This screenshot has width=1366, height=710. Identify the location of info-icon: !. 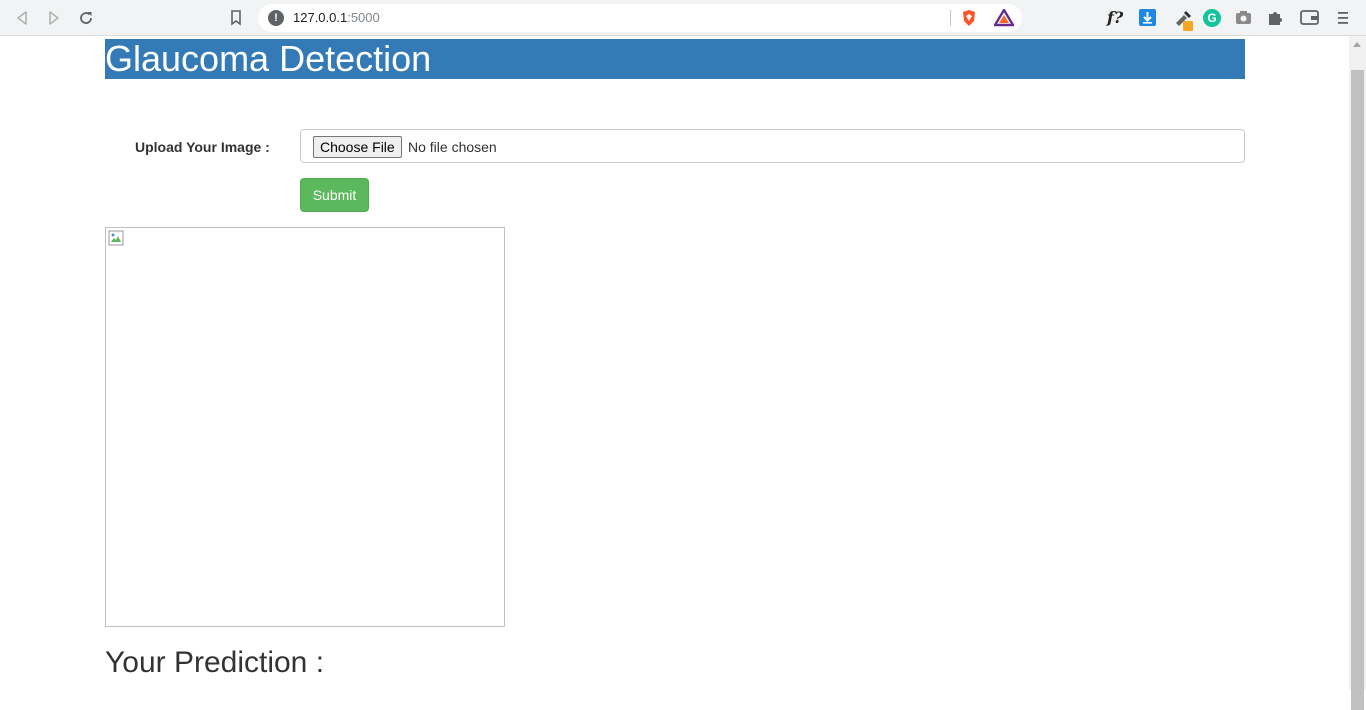
(276, 18).